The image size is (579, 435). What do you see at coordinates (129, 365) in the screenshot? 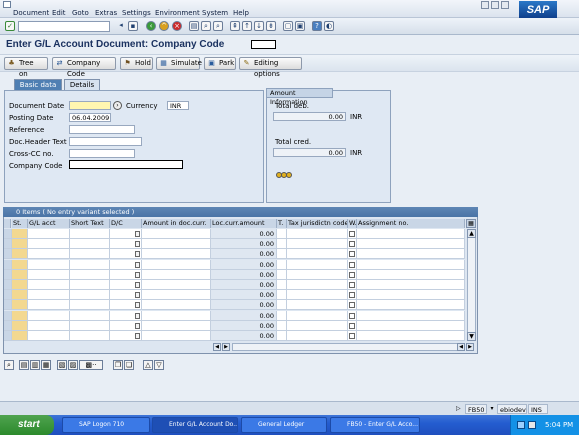
I see `paste-icon: ❏` at bounding box center [129, 365].